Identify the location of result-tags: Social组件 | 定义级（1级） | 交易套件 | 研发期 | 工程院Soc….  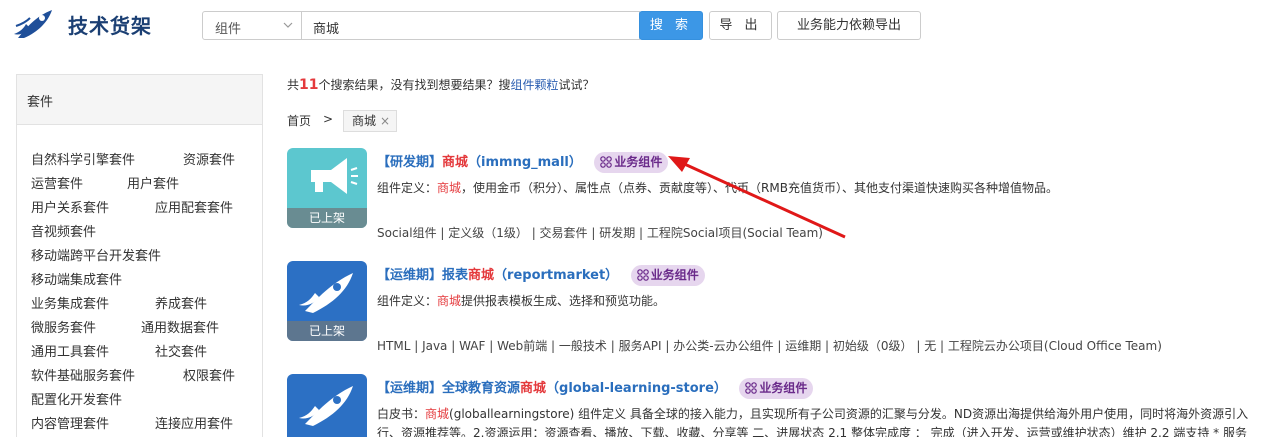
(600, 233).